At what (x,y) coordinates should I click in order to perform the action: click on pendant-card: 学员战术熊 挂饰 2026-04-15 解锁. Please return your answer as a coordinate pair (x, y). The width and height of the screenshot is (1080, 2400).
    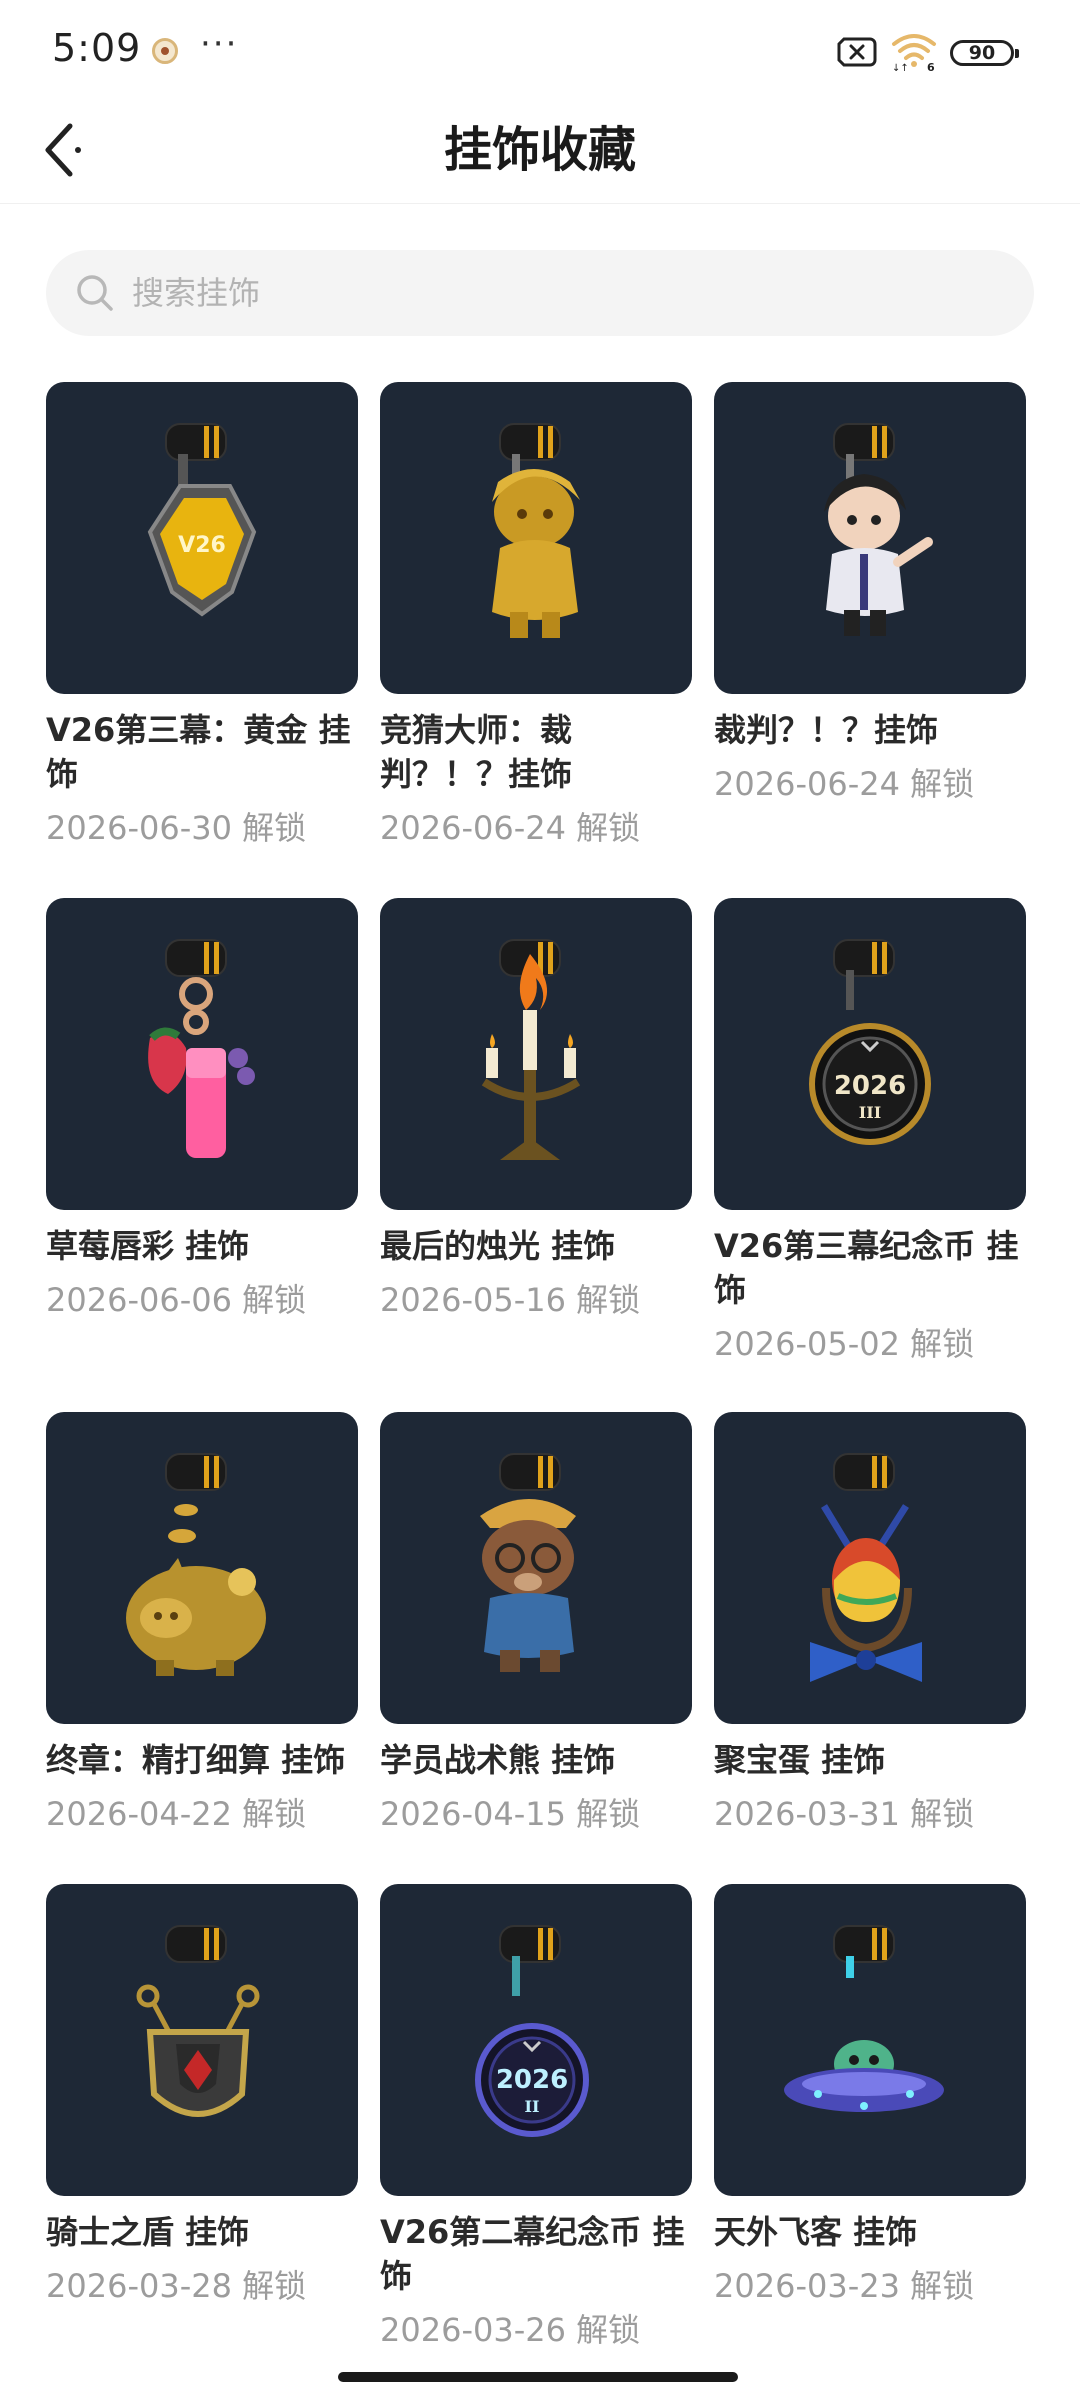
    Looking at the image, I should click on (536, 1624).